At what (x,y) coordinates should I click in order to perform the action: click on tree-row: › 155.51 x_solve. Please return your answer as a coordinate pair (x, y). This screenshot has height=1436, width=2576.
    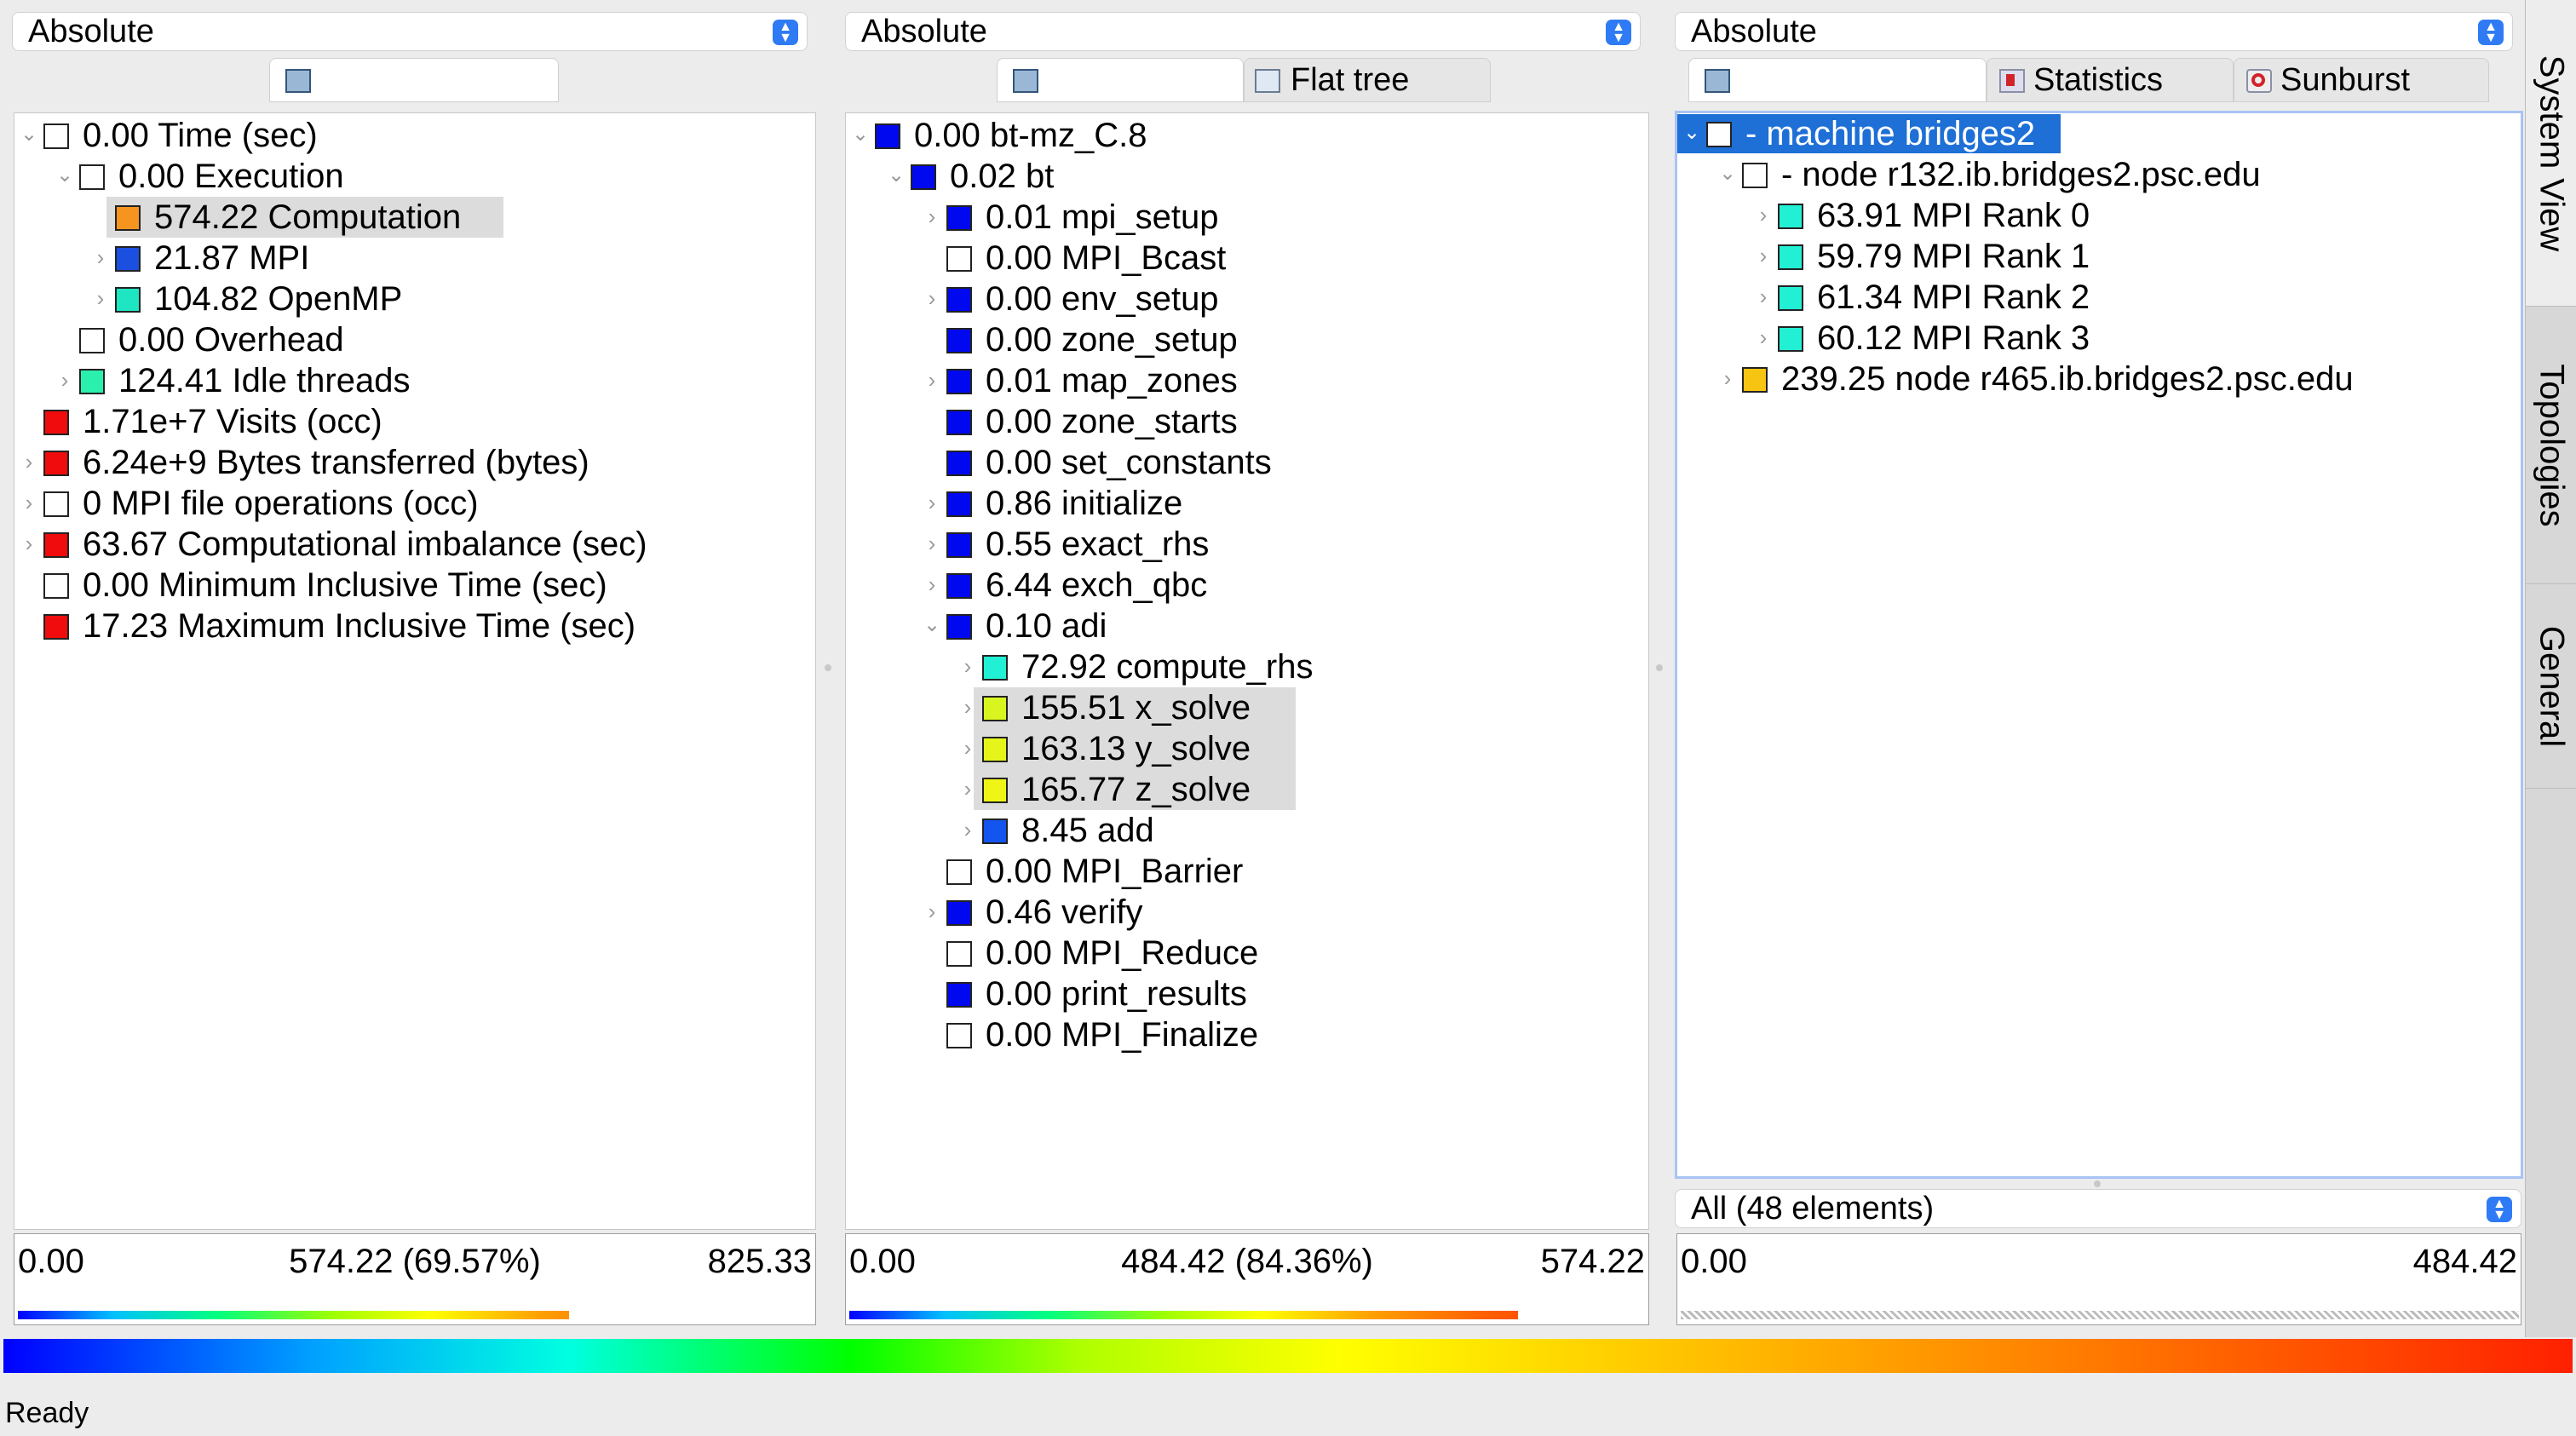
    Looking at the image, I should click on (1247, 708).